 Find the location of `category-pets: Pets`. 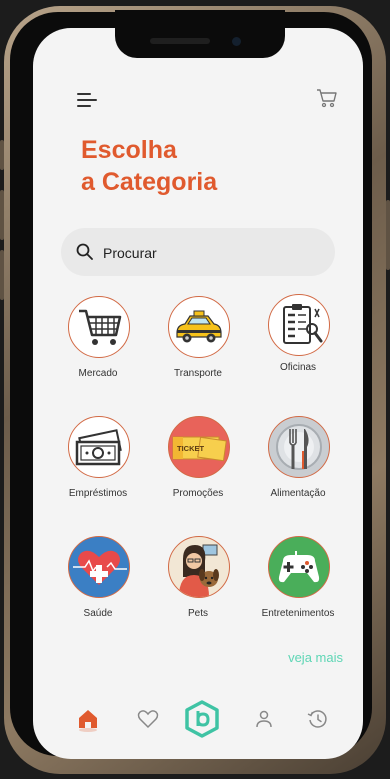

category-pets: Pets is located at coordinates (198, 584).